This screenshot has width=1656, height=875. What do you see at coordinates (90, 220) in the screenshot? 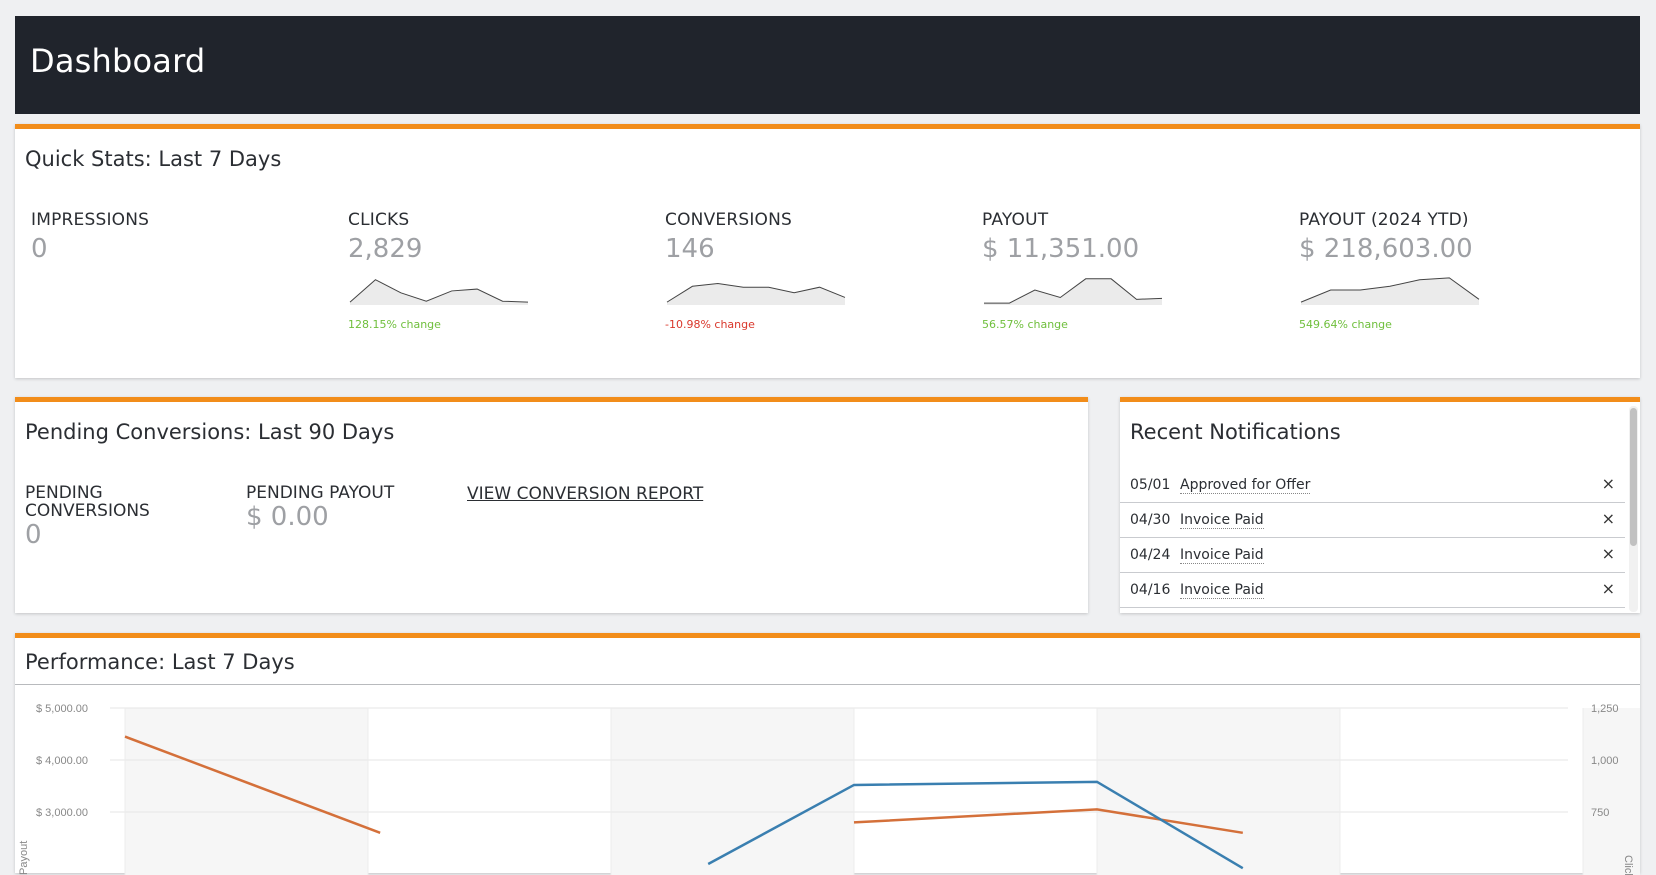
I see `stat-label: IMPRESSIONS` at bounding box center [90, 220].